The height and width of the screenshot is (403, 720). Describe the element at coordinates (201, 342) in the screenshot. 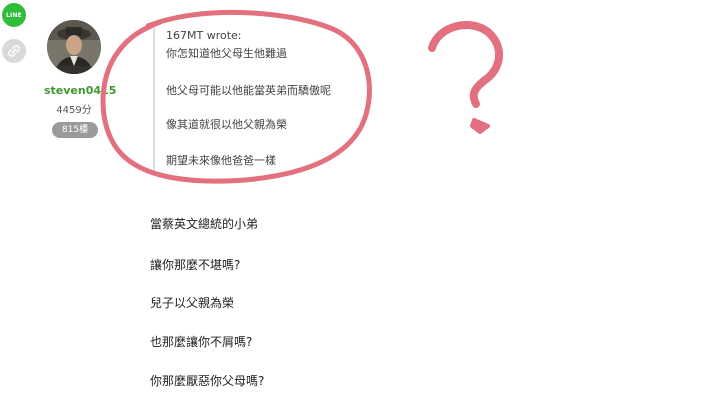

I see `post-line: 也那麼讓你不屑嗎?` at that location.